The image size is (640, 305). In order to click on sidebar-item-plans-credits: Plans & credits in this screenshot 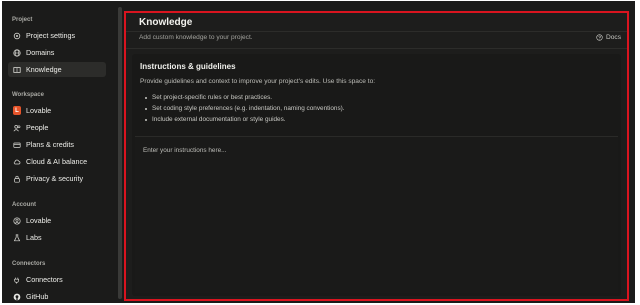, I will do `click(57, 144)`.